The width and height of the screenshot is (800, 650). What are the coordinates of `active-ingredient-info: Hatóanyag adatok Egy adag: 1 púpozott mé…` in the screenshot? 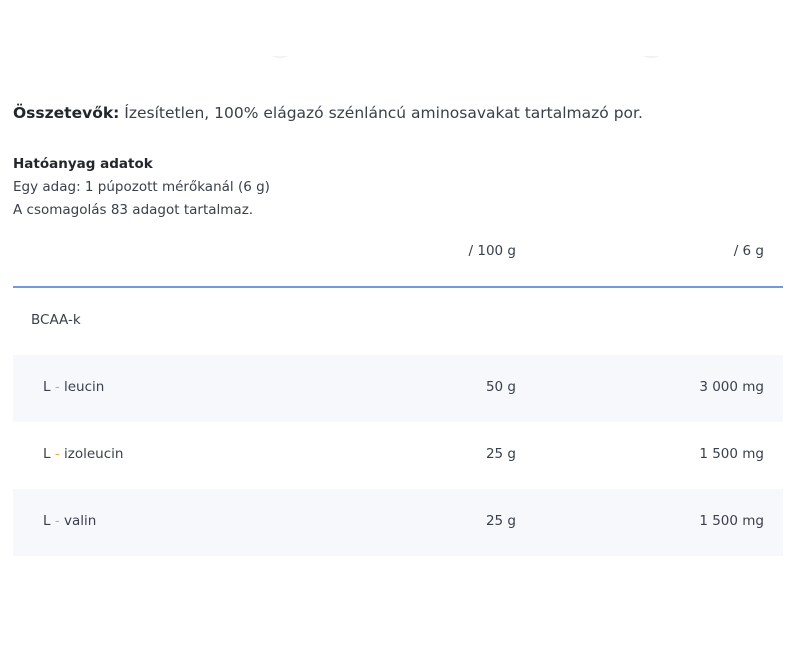 It's located at (141, 187).